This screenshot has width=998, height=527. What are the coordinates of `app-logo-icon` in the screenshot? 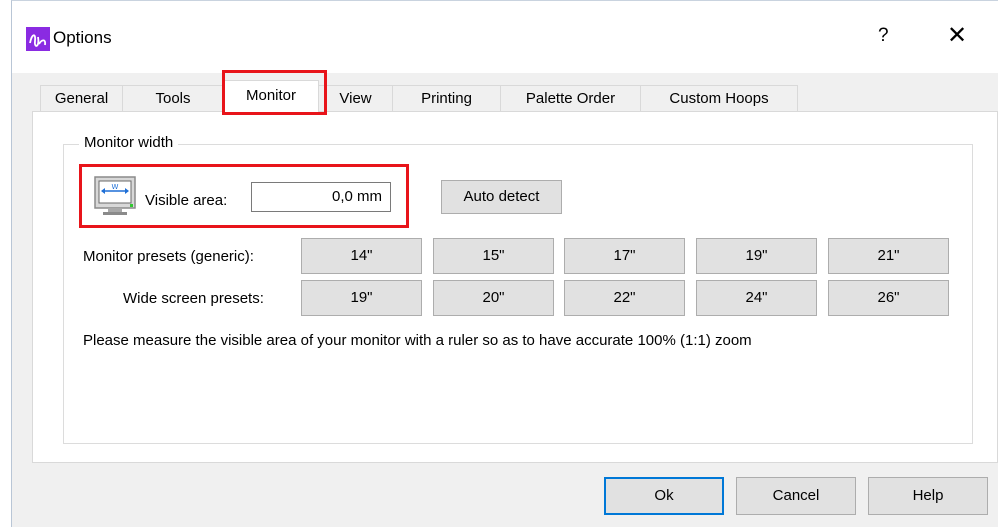 It's located at (38, 39).